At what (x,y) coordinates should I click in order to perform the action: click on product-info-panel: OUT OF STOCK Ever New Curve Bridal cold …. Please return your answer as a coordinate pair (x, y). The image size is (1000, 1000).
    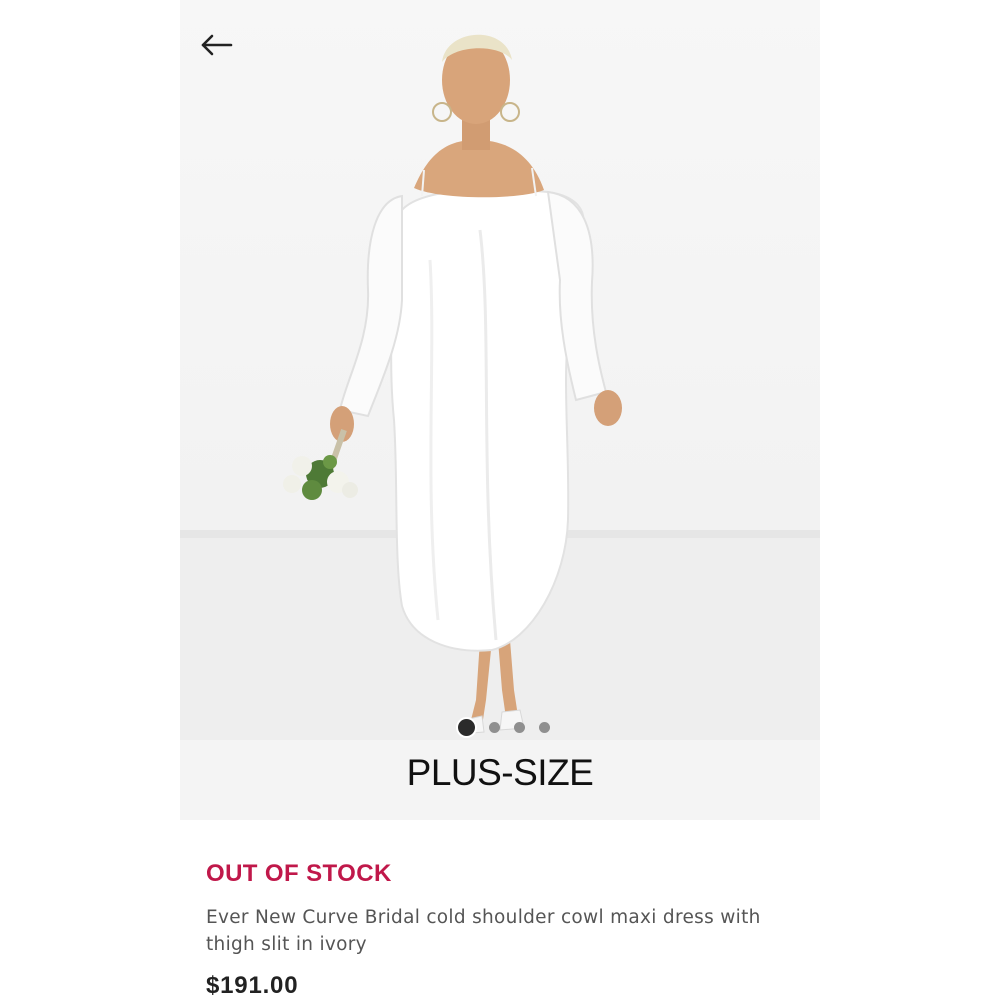
    Looking at the image, I should click on (500, 910).